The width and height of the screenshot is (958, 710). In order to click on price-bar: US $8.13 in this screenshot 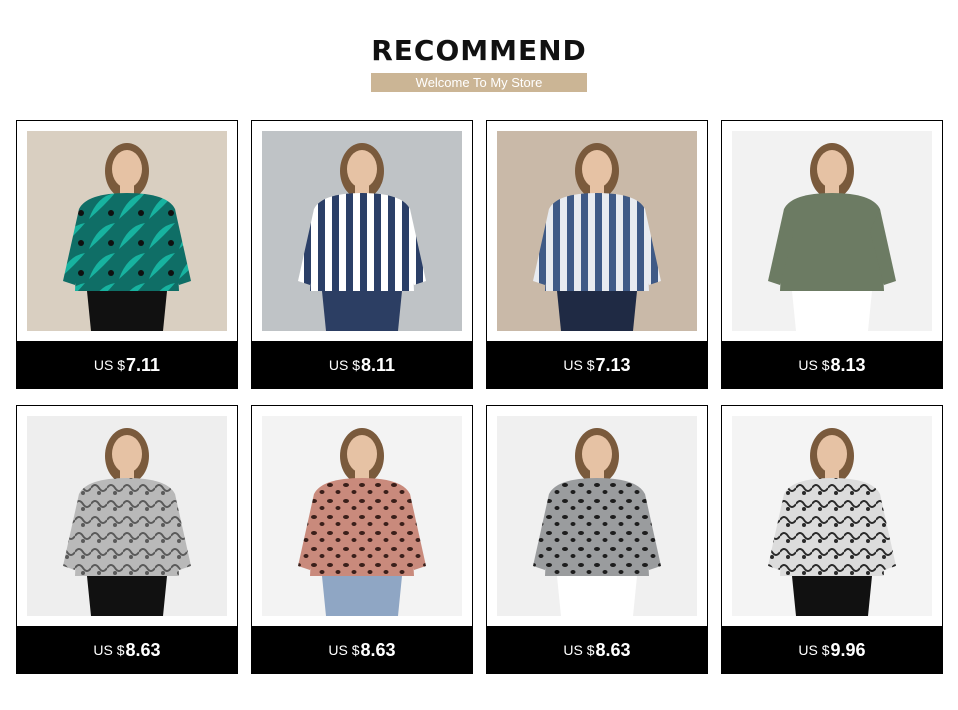, I will do `click(832, 365)`.